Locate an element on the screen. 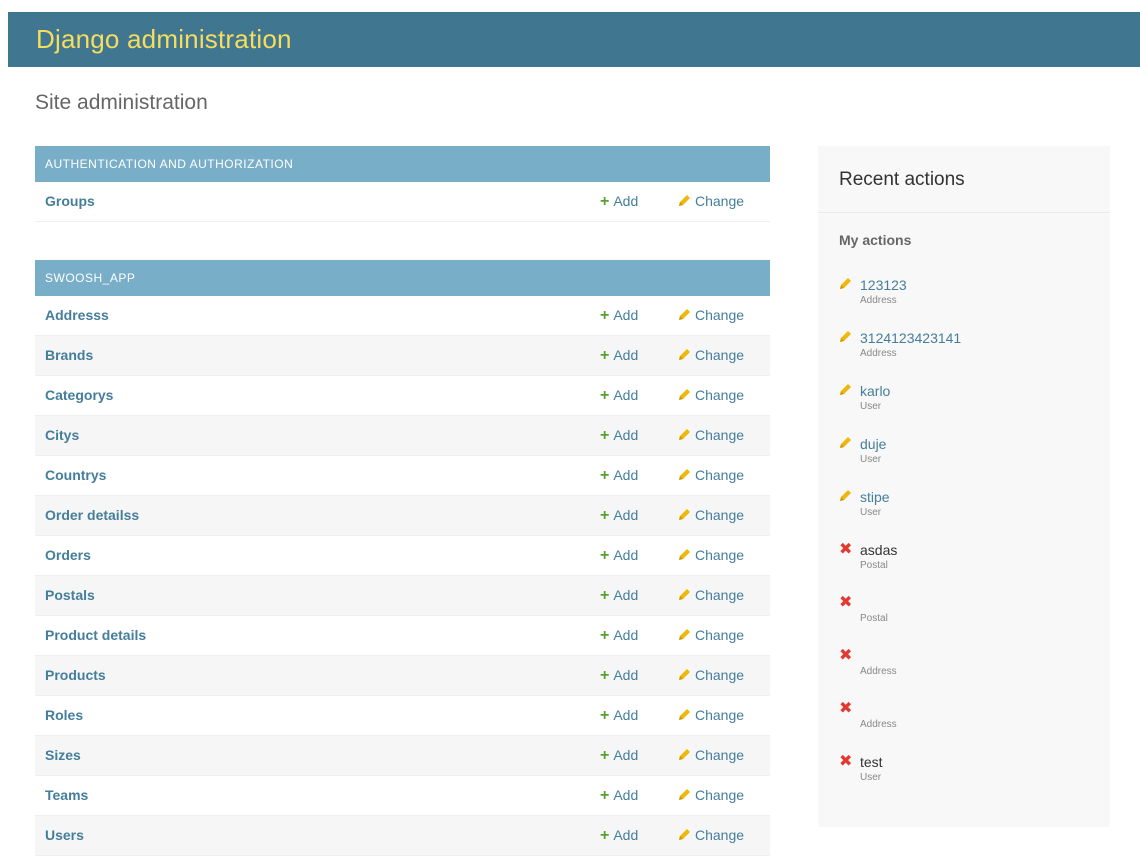  model-link-sizes: Sizes is located at coordinates (63, 755).